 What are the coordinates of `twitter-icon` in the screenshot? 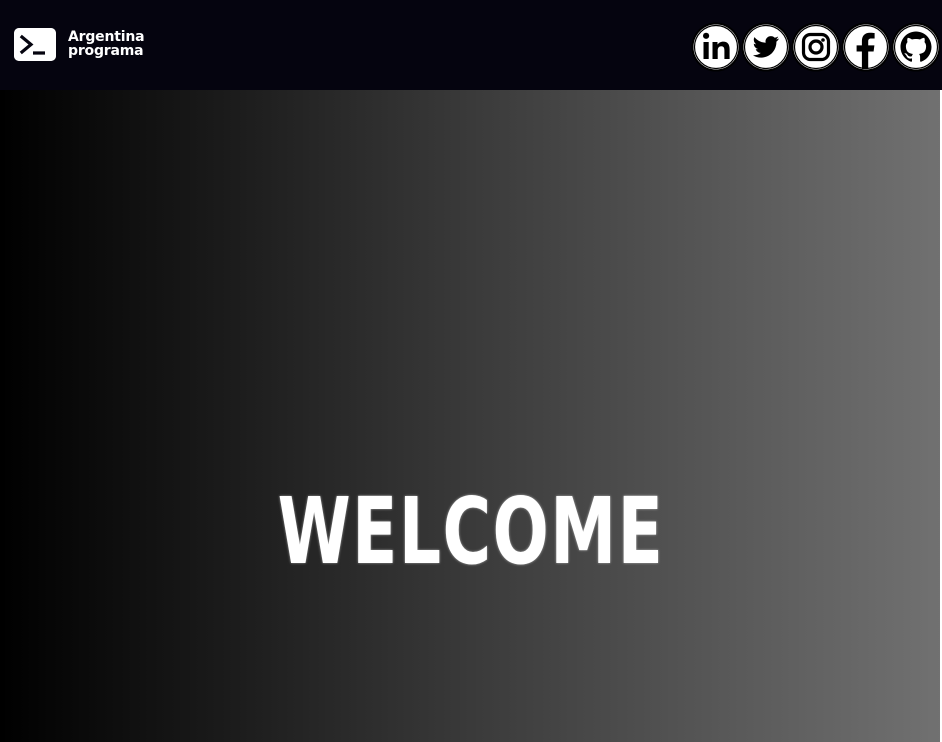 It's located at (766, 47).